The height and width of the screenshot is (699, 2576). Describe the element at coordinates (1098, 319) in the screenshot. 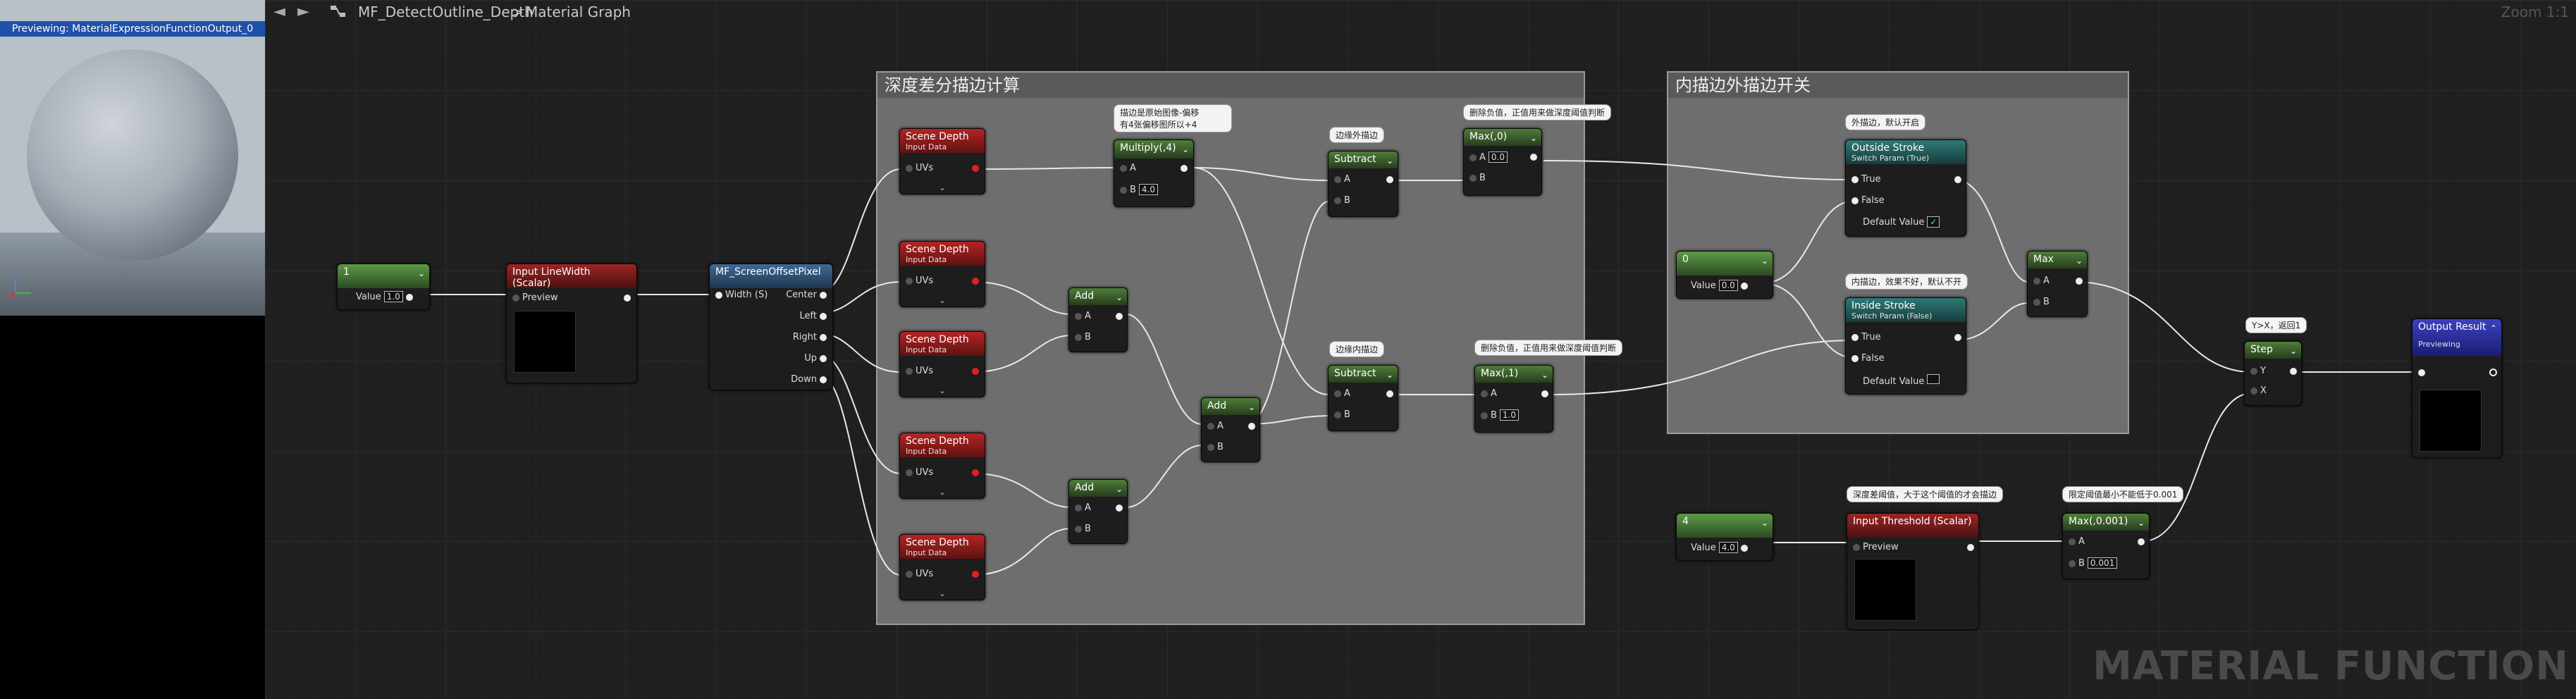

I see `node-add-1: Add ⌄ A B` at that location.